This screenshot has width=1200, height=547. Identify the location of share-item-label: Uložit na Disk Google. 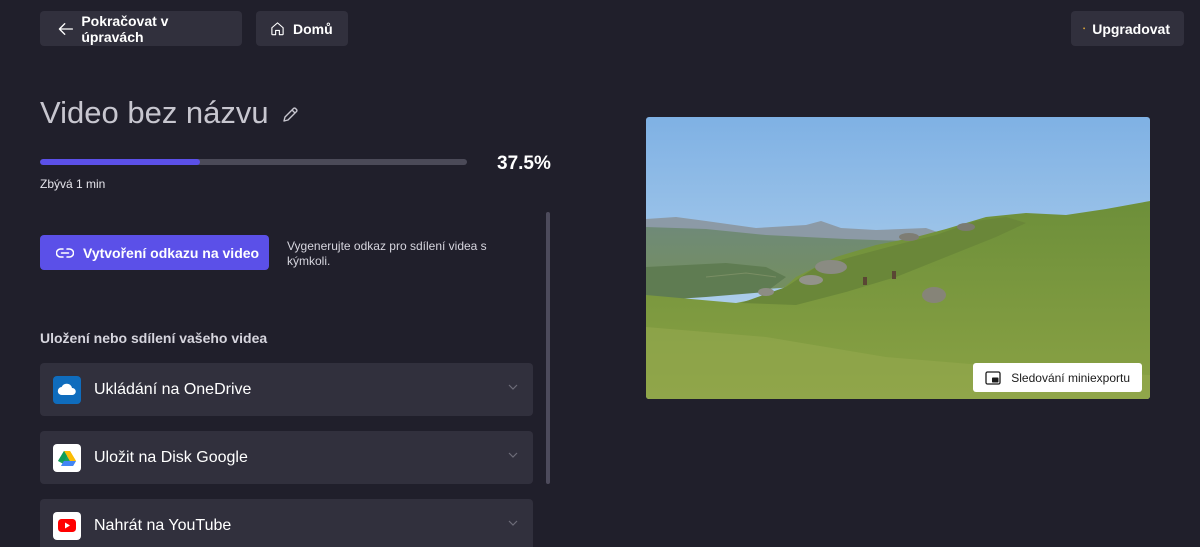
(171, 457).